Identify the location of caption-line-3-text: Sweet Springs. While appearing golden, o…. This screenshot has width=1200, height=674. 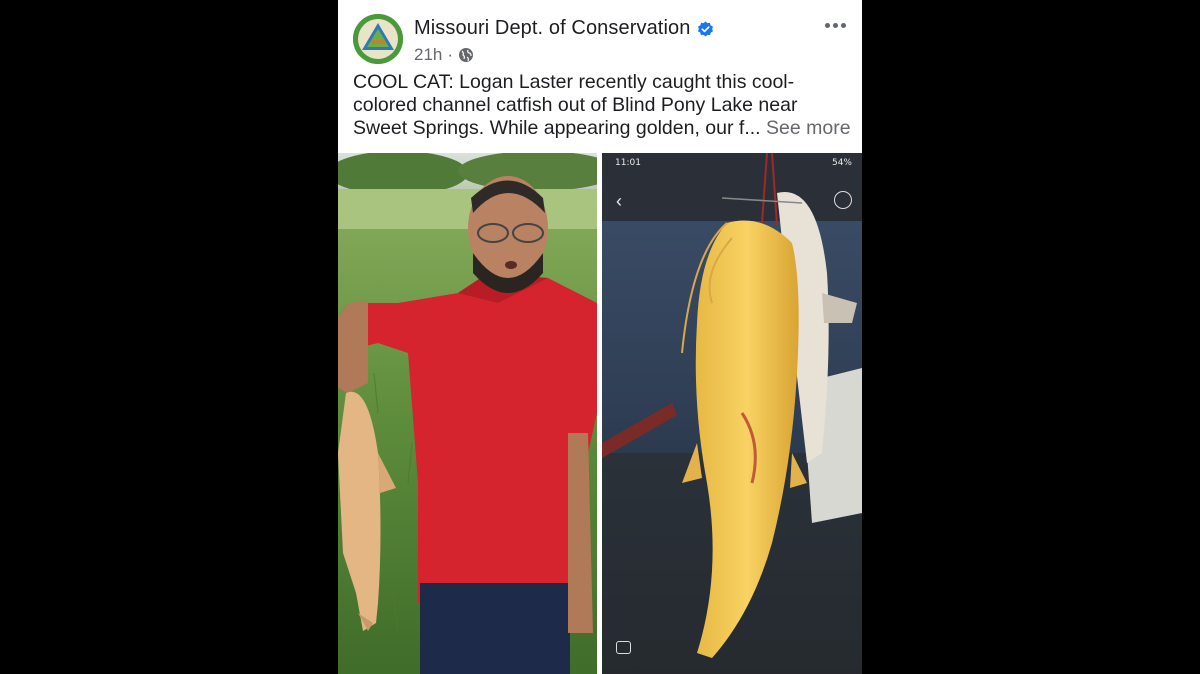
(557, 128).